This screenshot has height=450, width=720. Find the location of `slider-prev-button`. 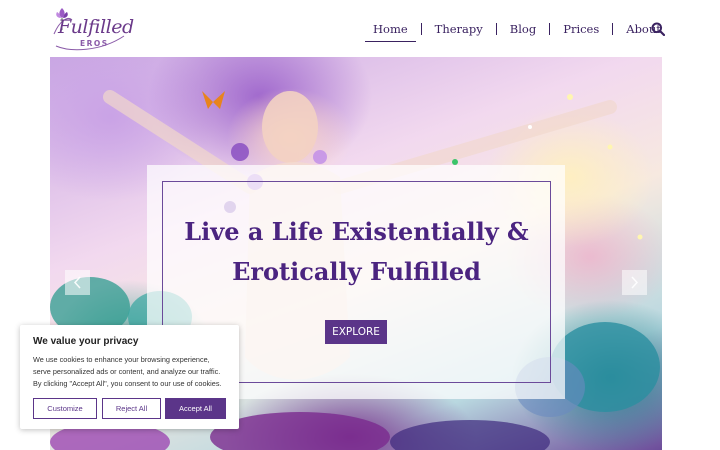

slider-prev-button is located at coordinates (77, 282).